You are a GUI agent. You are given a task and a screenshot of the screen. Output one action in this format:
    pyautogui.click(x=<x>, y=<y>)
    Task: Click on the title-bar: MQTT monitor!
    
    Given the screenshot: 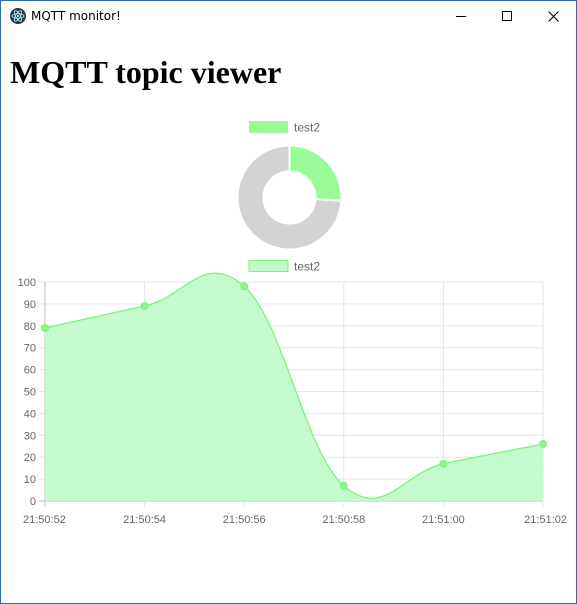 What is the action you would take?
    pyautogui.click(x=288, y=16)
    